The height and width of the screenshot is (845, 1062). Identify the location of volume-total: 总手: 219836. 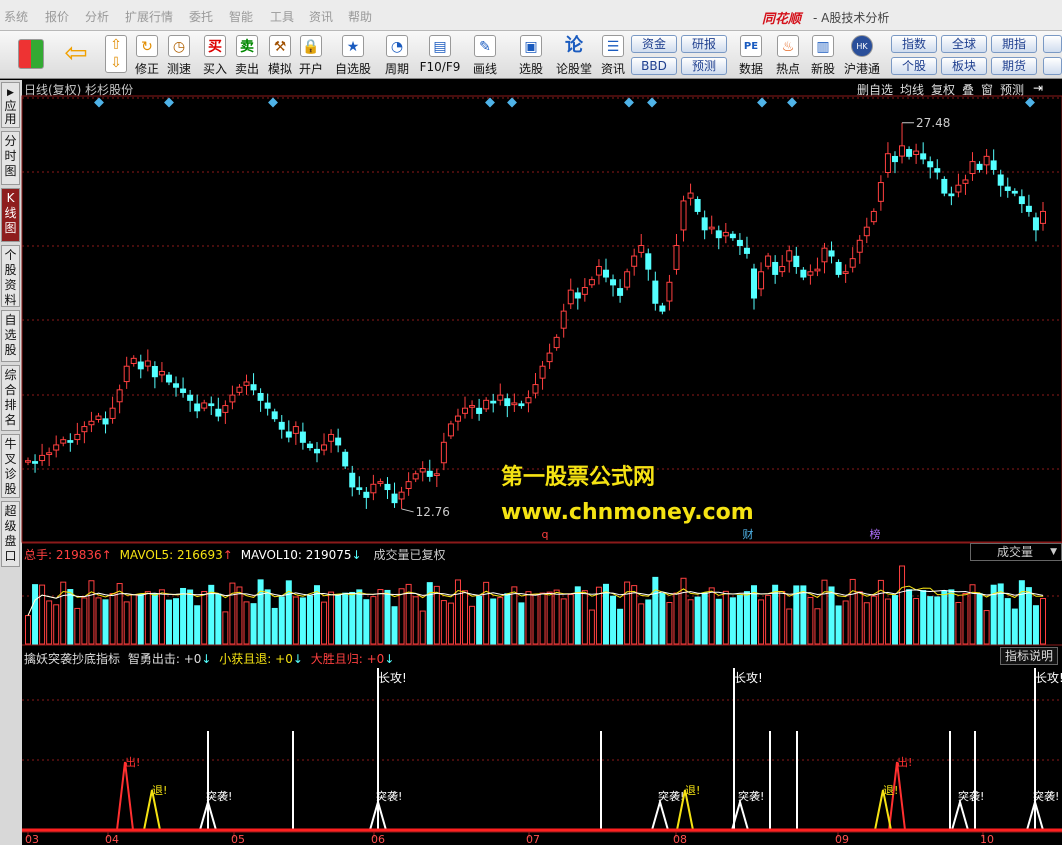
(63, 555).